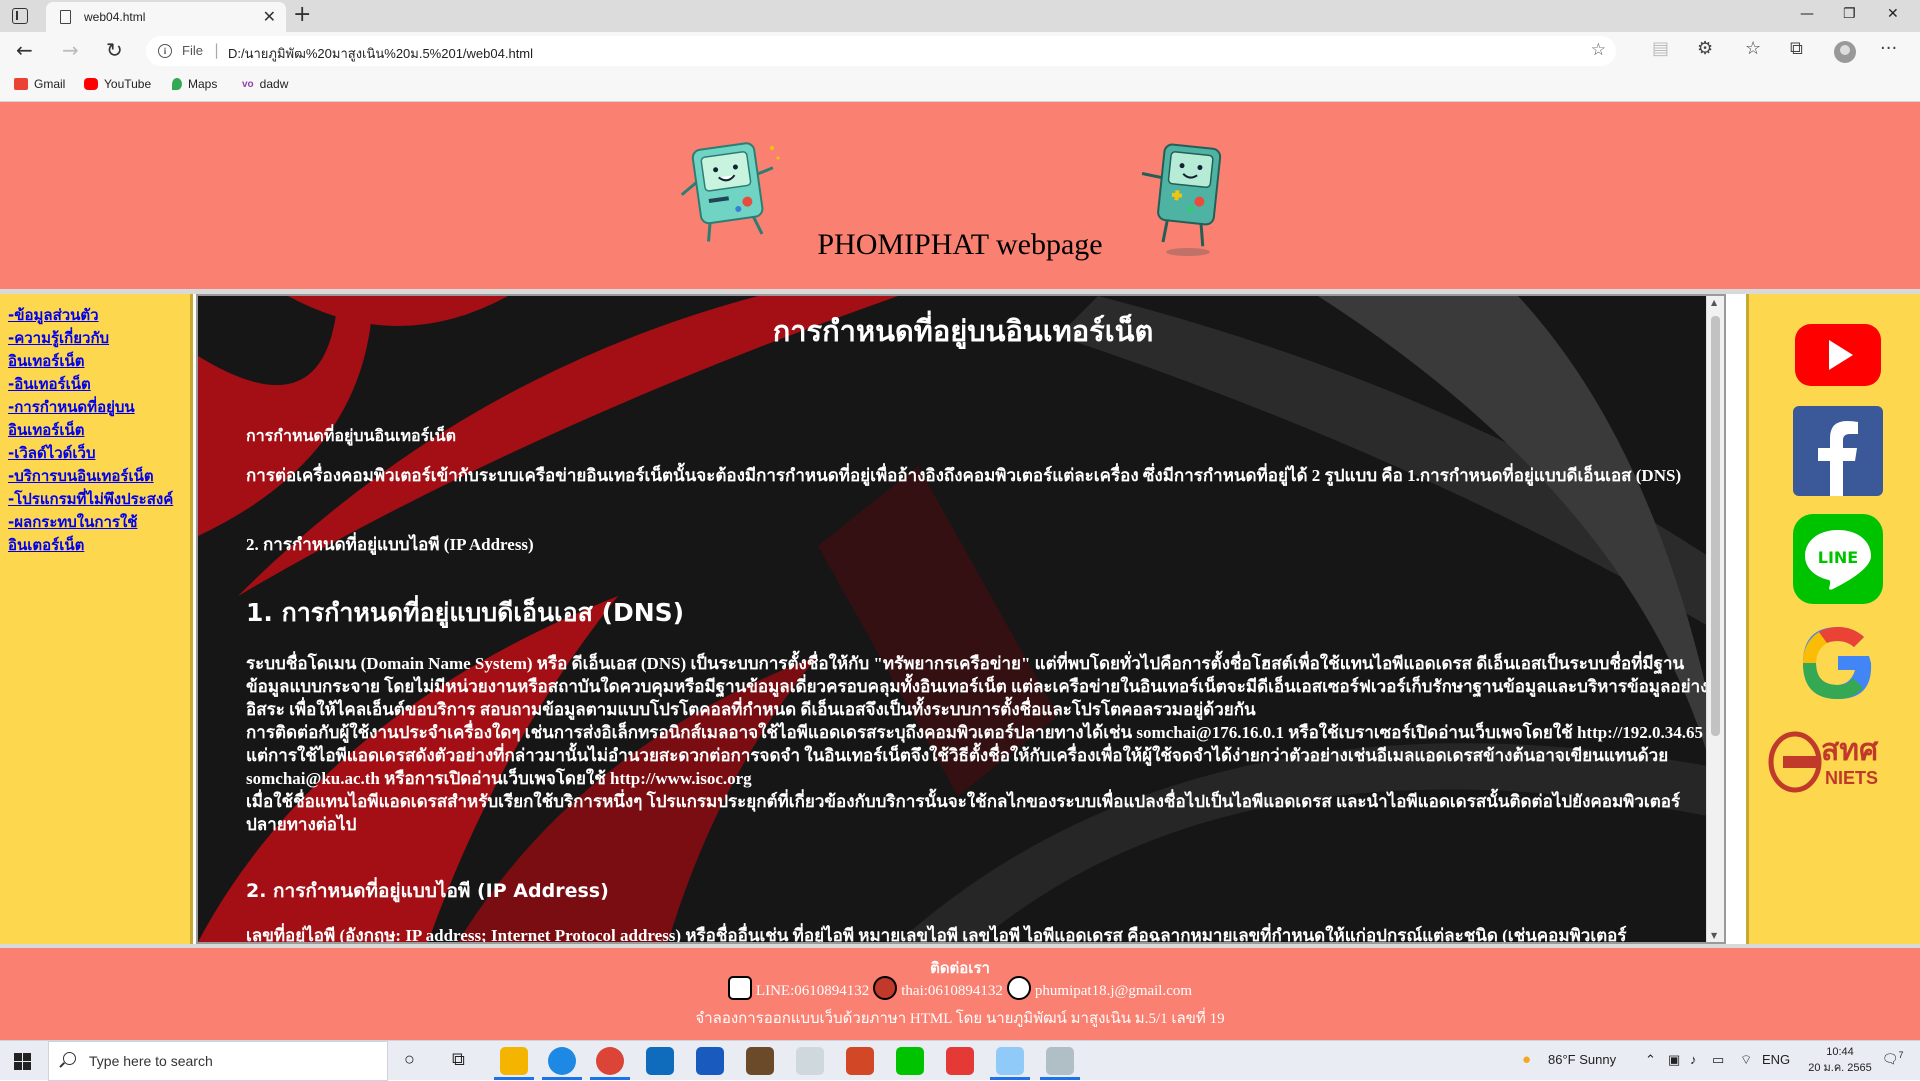 The image size is (1920, 1081). Describe the element at coordinates (1833, 619) in the screenshot. I see `social-sidebar: LINE สทศ NIETS` at that location.